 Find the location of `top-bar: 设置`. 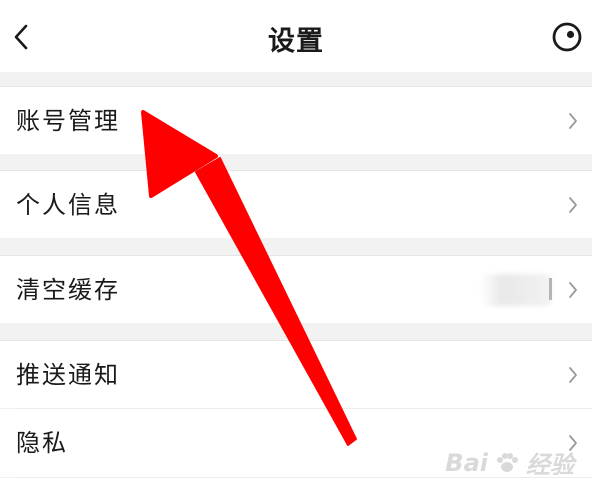

top-bar: 设置 is located at coordinates (296, 36).